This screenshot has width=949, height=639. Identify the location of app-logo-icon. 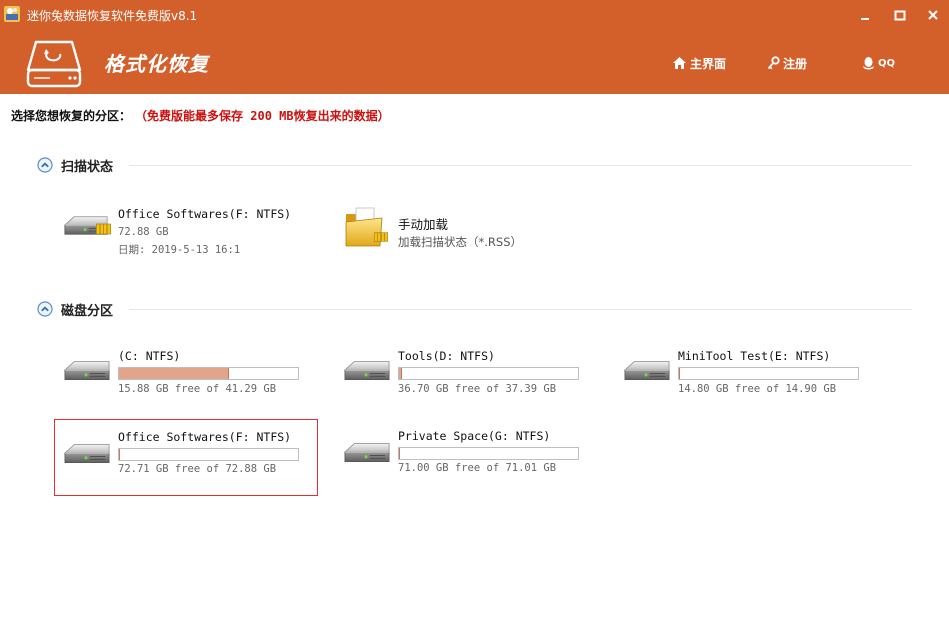
(12, 14).